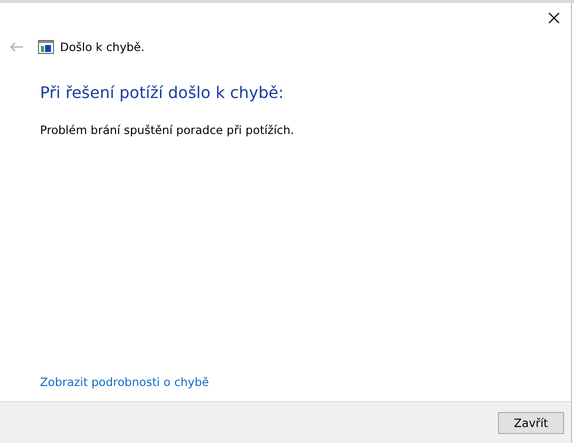  Describe the element at coordinates (531, 423) in the screenshot. I see `close-button: Zavřít` at that location.